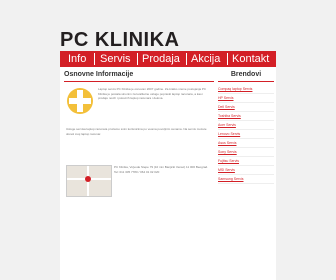 The image size is (336, 280). I want to click on brand-link: Samsung Servis, so click(246, 179).